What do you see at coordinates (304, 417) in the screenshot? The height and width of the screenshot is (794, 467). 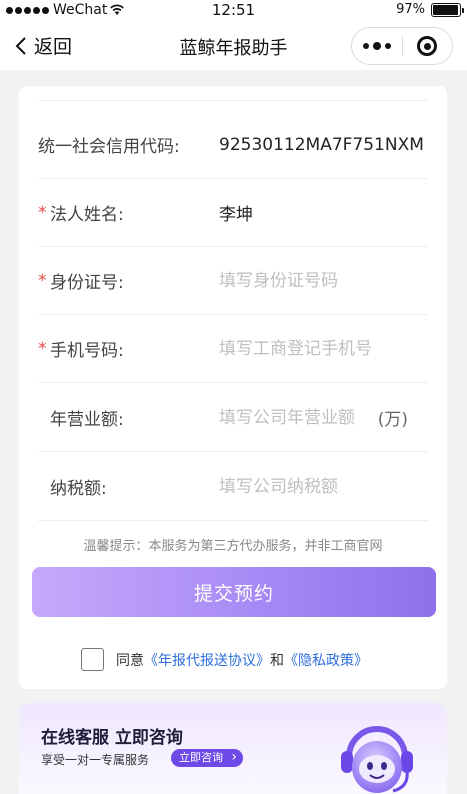 I see `revenue-input` at bounding box center [304, 417].